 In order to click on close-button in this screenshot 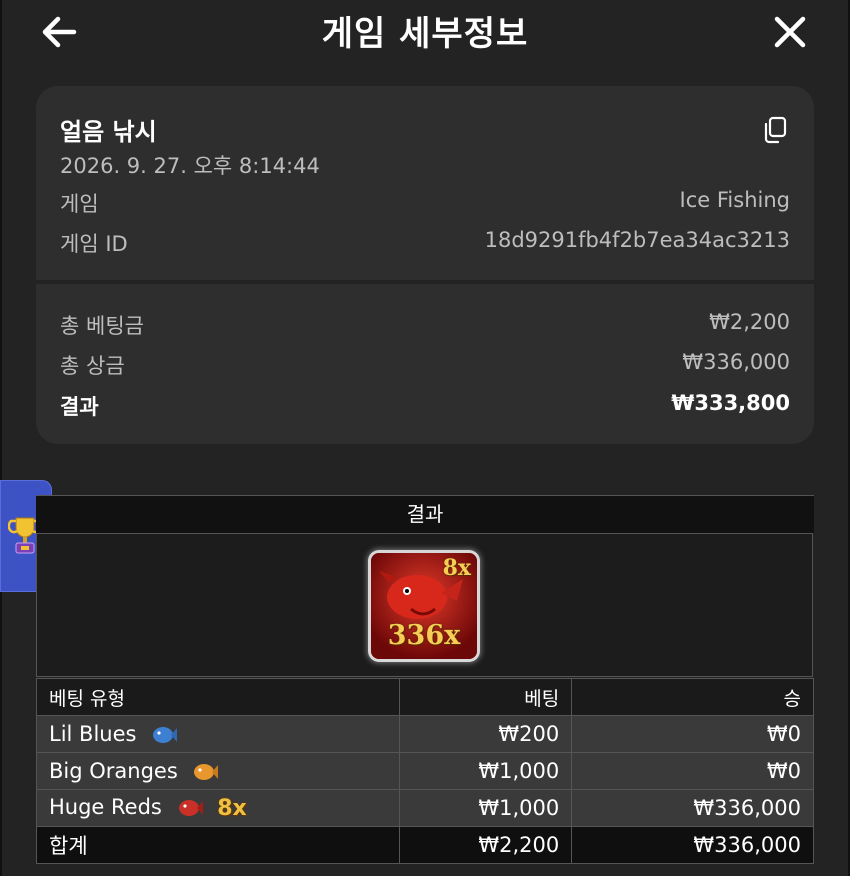, I will do `click(790, 32)`.